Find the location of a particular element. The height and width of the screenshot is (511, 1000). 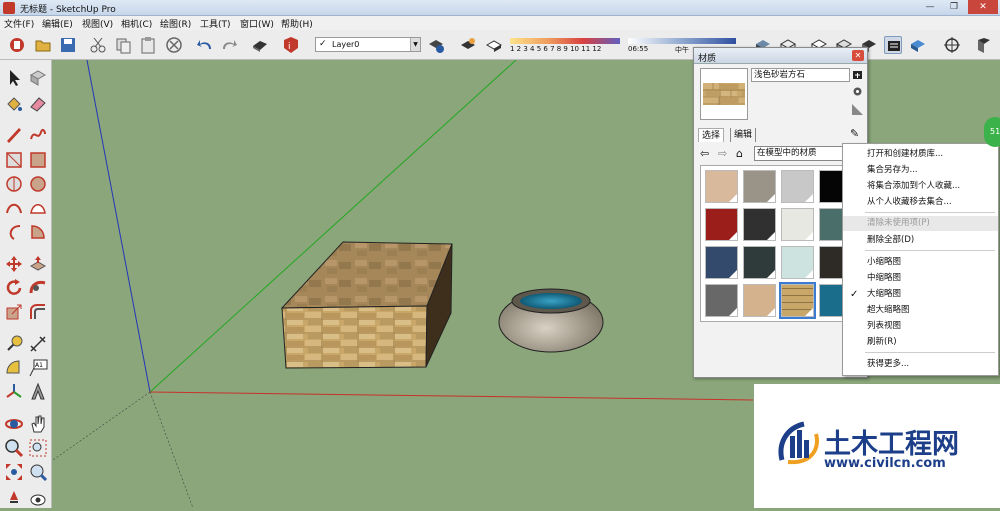

copy-icon is located at coordinates (123, 45).